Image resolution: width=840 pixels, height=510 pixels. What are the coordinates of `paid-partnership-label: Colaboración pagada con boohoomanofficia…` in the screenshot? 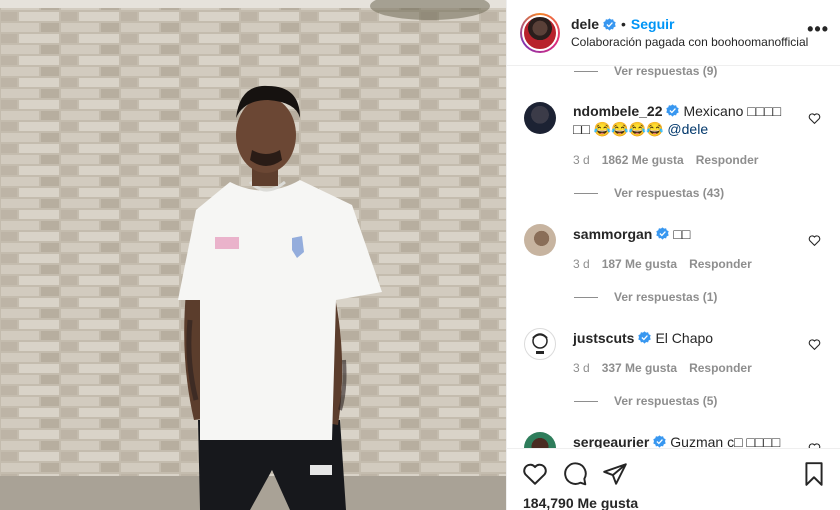 It's located at (689, 42).